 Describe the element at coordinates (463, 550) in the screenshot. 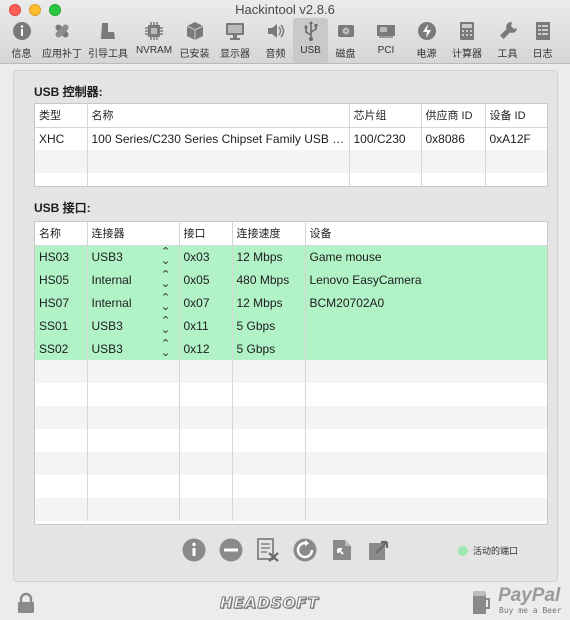

I see `legend-swatch` at that location.